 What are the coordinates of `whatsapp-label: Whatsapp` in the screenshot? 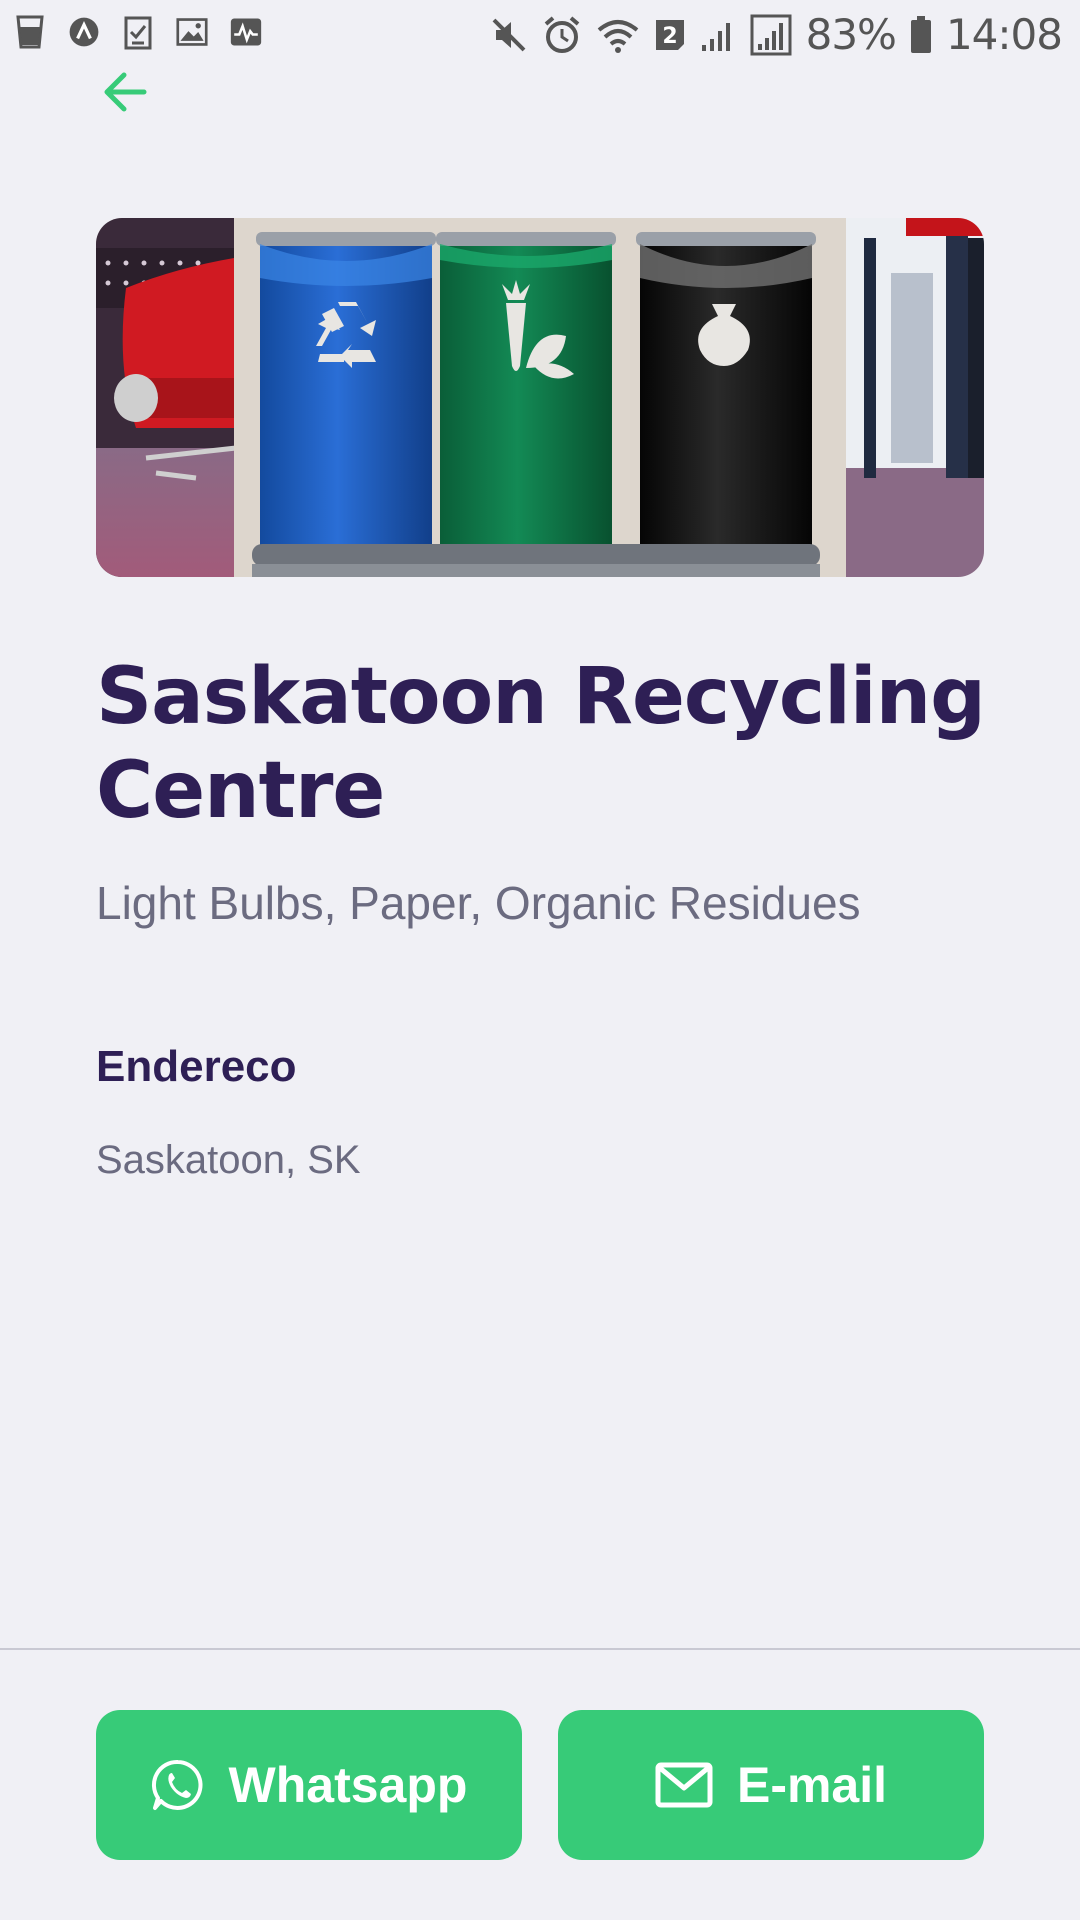 It's located at (348, 1785).